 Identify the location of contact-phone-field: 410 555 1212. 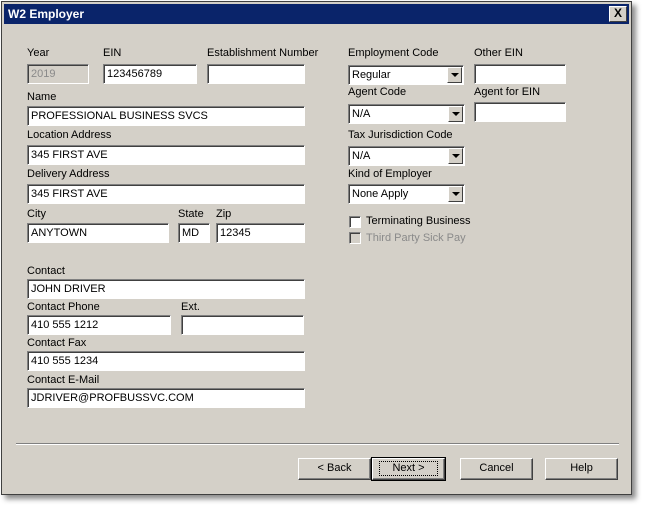
(99, 325).